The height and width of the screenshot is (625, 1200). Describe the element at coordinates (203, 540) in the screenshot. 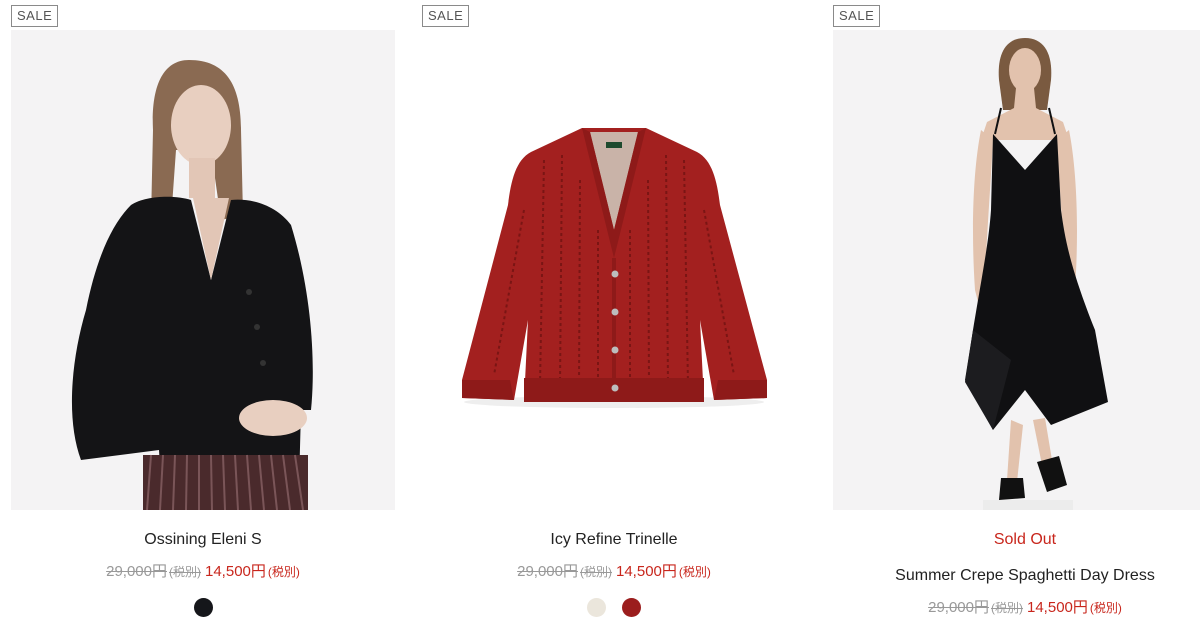

I see `product-name: Ossining Eleni S` at that location.